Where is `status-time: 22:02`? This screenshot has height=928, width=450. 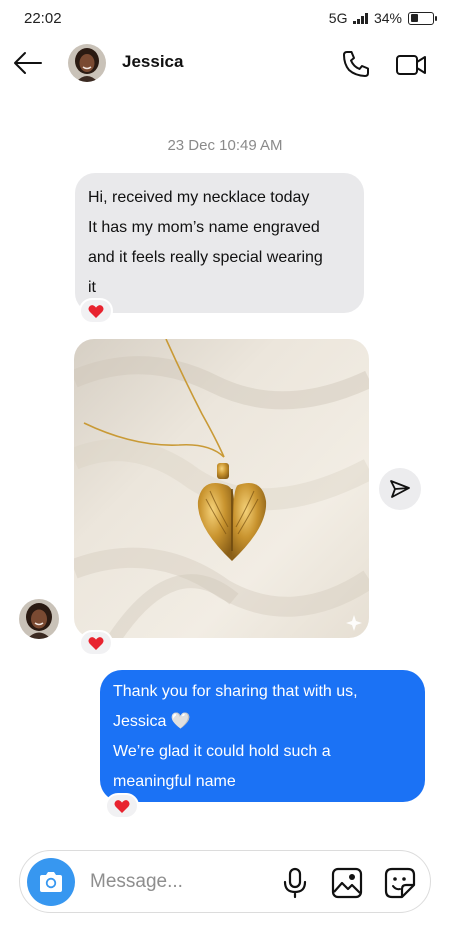
status-time: 22:02 is located at coordinates (43, 18).